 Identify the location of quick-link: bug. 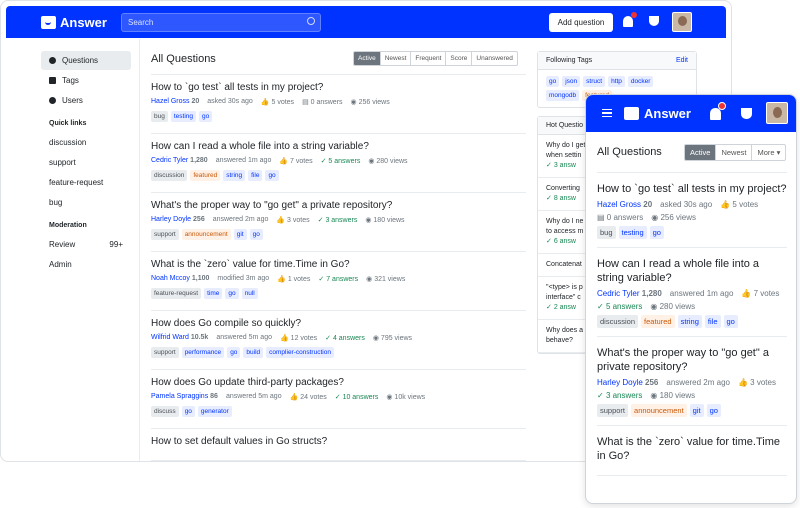
(86, 202).